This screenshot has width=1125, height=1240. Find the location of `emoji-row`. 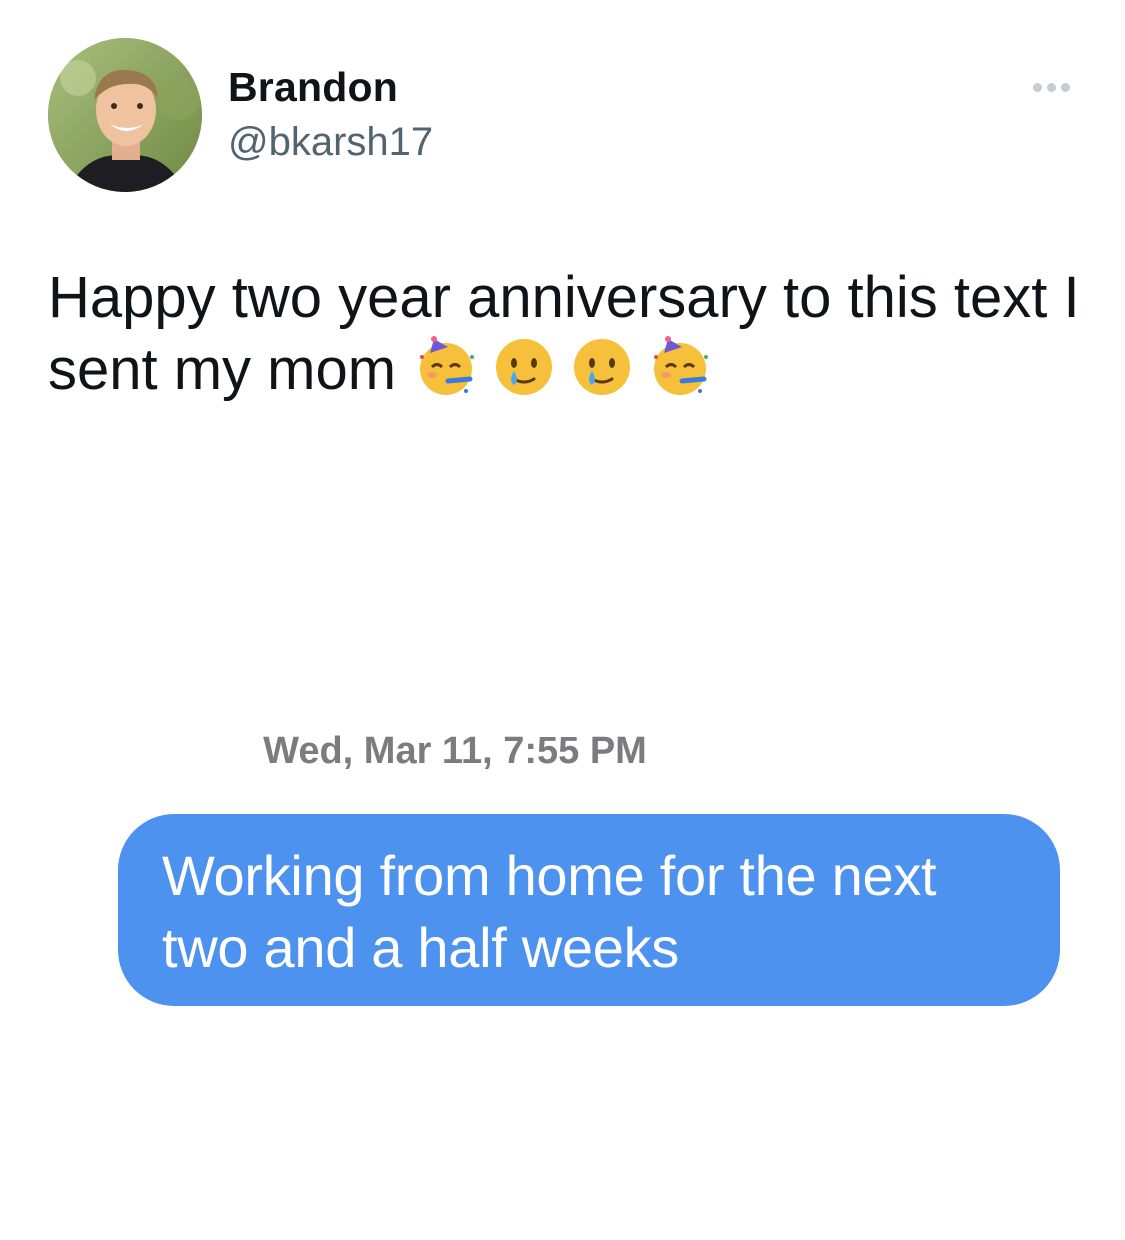

emoji-row is located at coordinates (563, 367).